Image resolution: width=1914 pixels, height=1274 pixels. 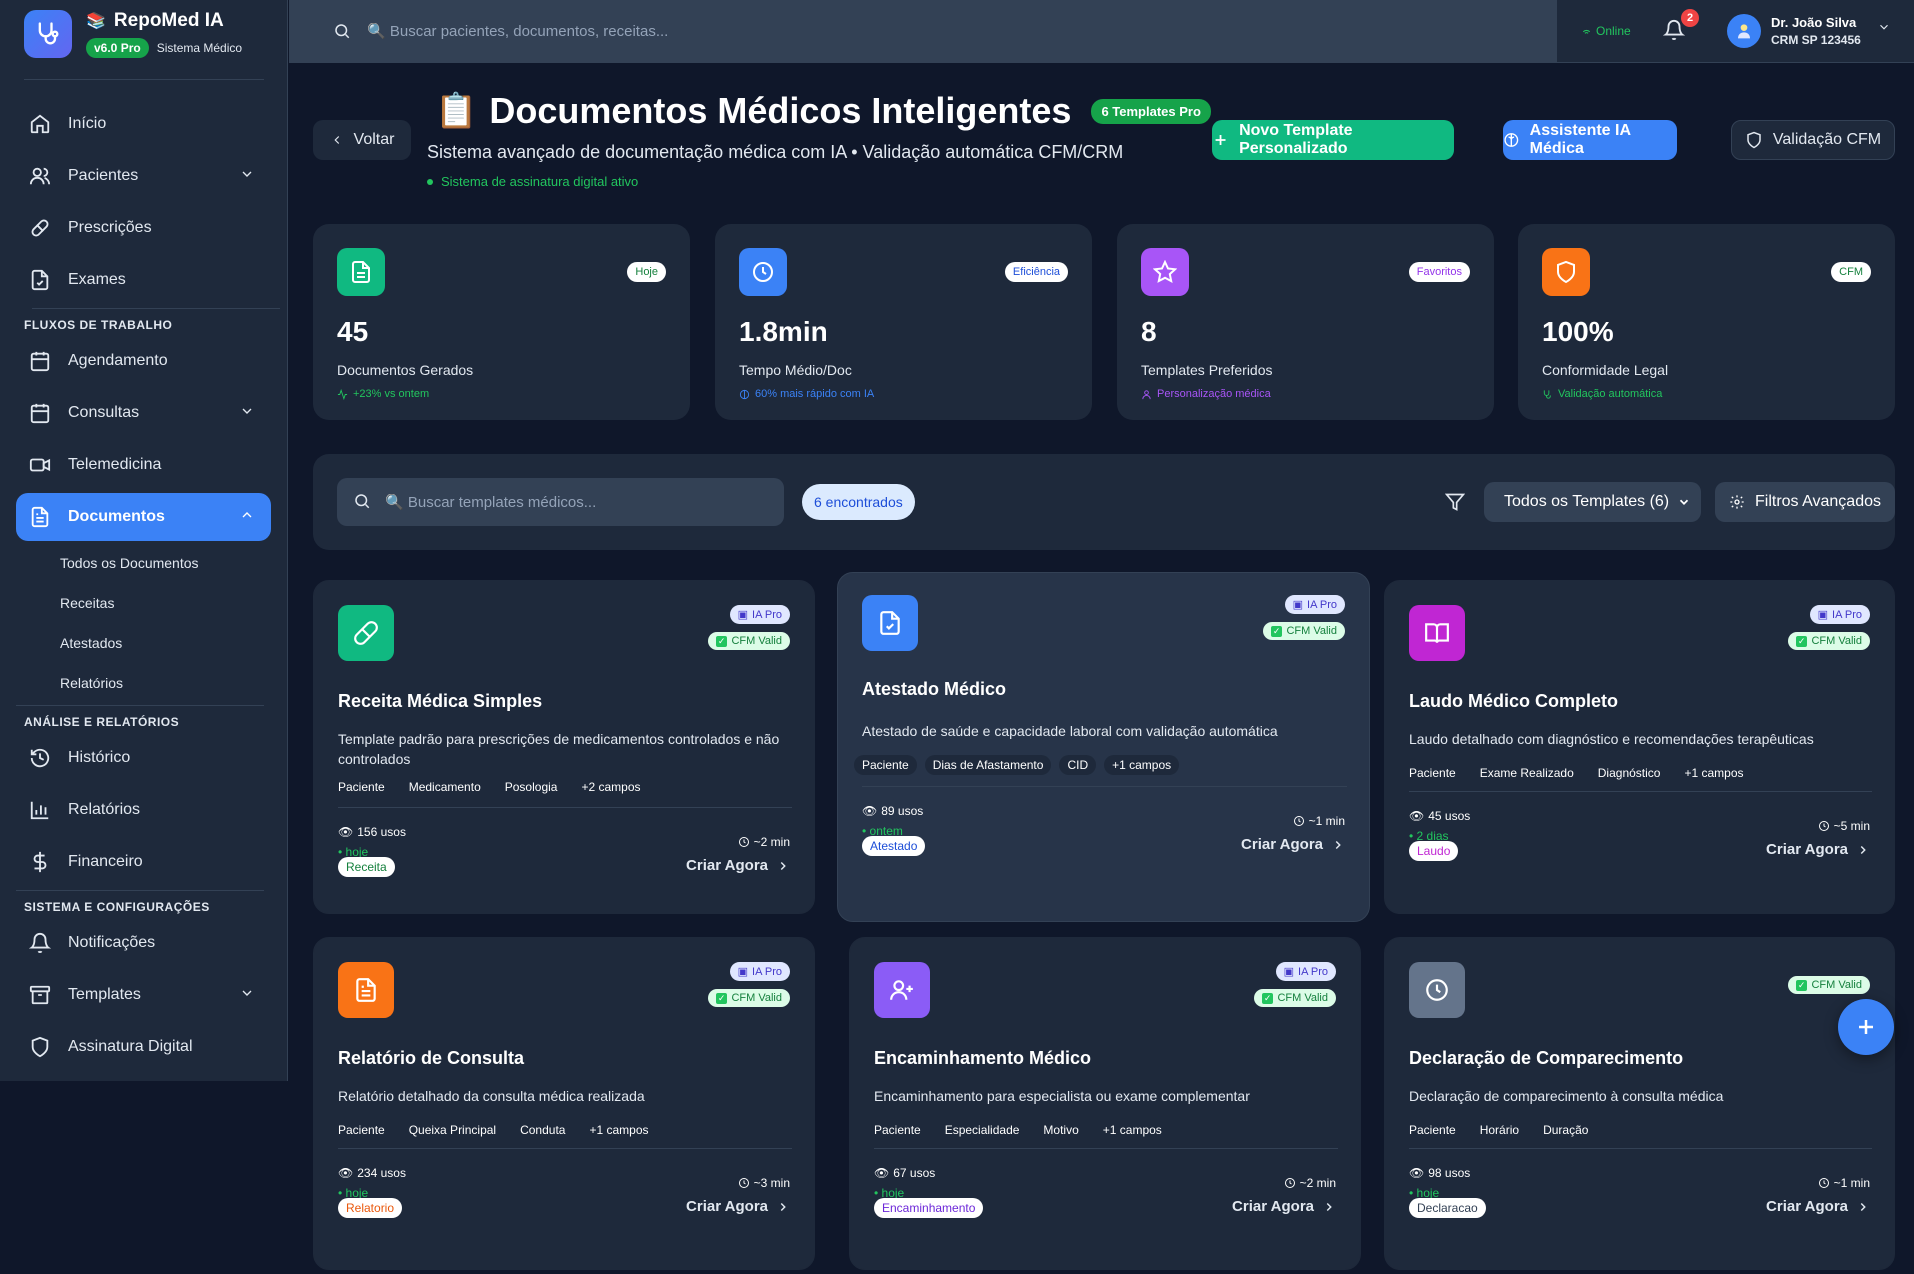 I want to click on search-icon, so click(x=342, y=31).